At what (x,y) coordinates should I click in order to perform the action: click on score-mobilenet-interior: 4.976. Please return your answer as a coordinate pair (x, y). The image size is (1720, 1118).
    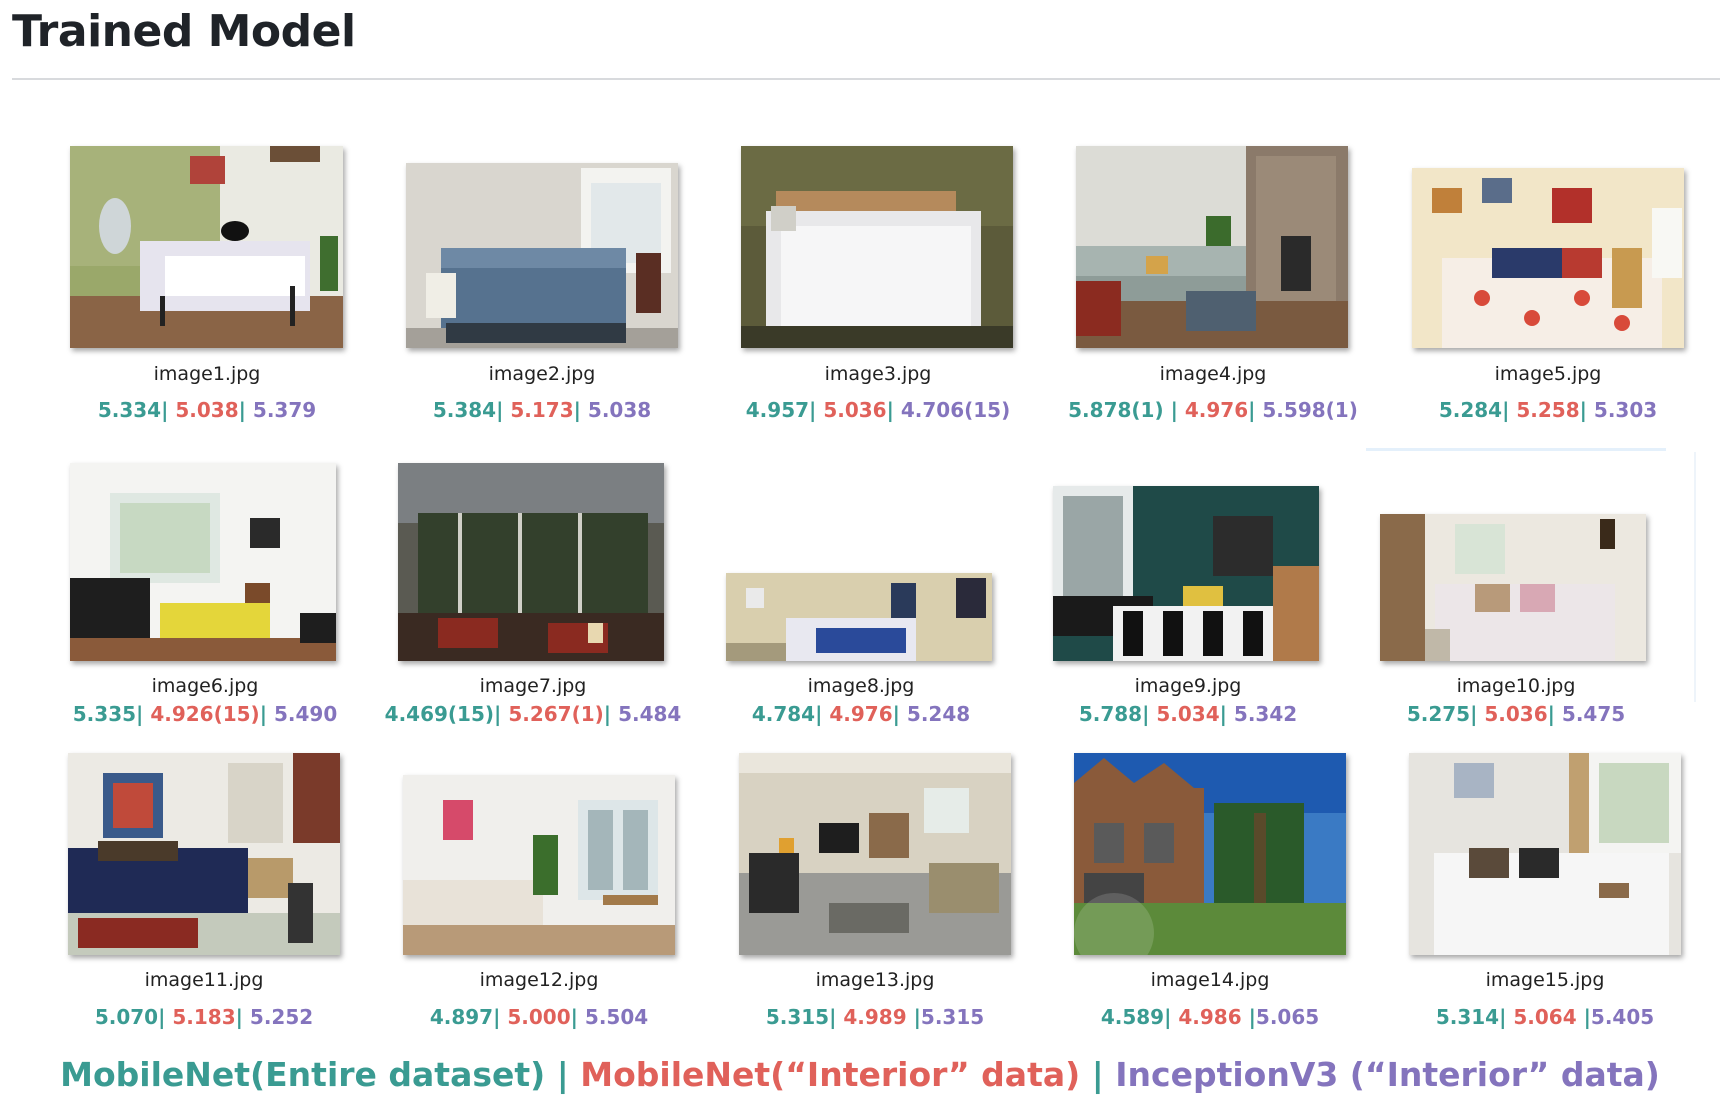
    Looking at the image, I should click on (1216, 410).